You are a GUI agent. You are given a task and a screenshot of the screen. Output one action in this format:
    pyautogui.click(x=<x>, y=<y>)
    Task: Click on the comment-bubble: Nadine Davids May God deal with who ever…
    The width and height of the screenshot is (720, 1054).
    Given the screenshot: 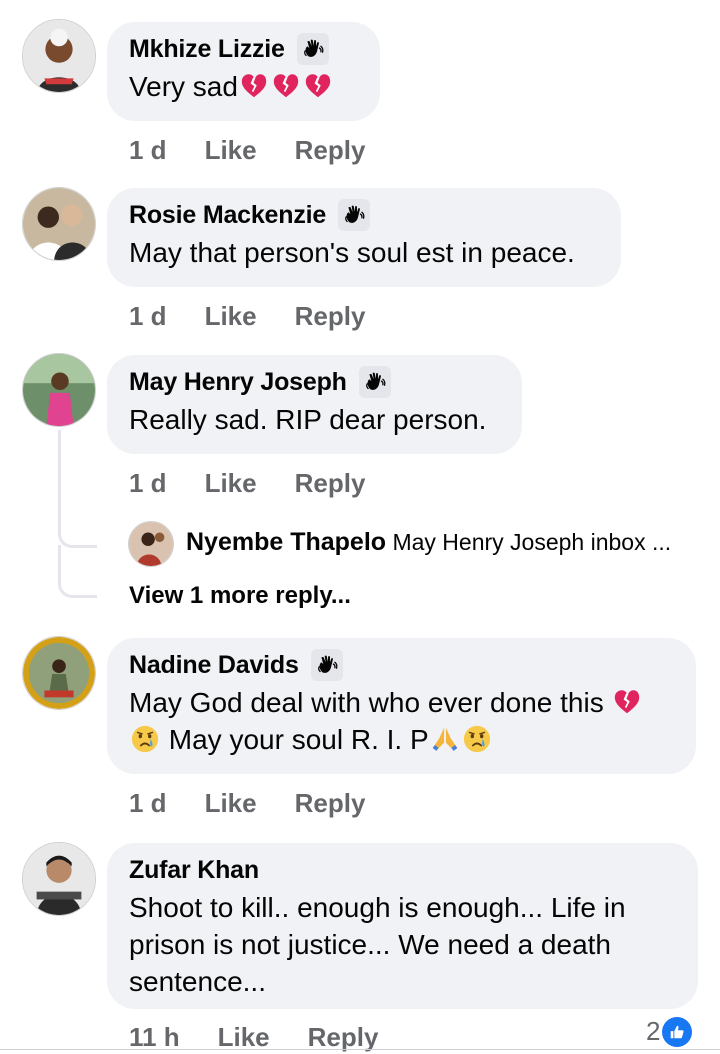 What is the action you would take?
    pyautogui.click(x=401, y=706)
    